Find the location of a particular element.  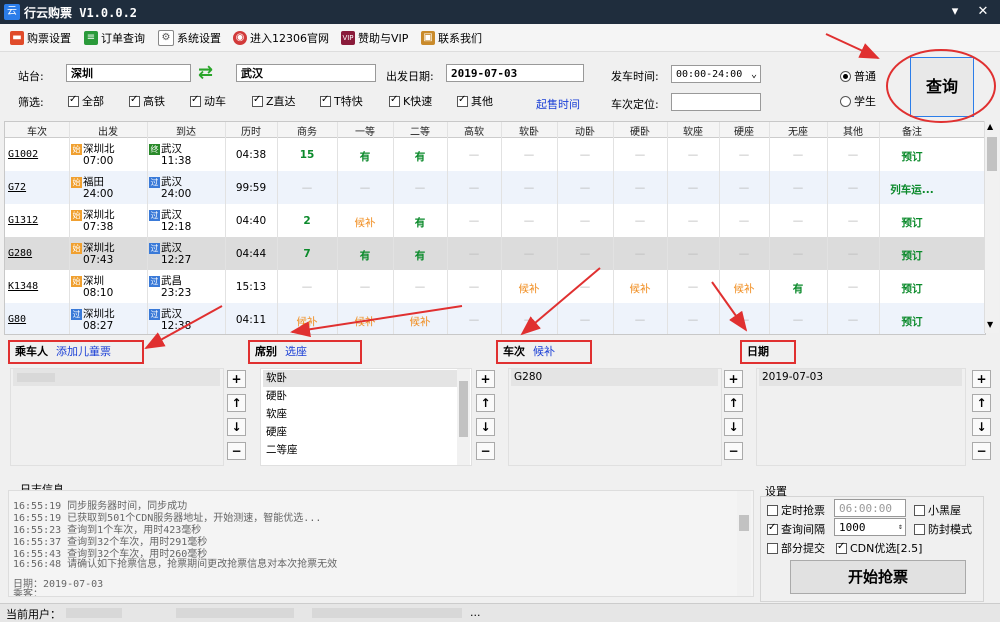

mode-normal-radio: 普通 is located at coordinates (858, 76).